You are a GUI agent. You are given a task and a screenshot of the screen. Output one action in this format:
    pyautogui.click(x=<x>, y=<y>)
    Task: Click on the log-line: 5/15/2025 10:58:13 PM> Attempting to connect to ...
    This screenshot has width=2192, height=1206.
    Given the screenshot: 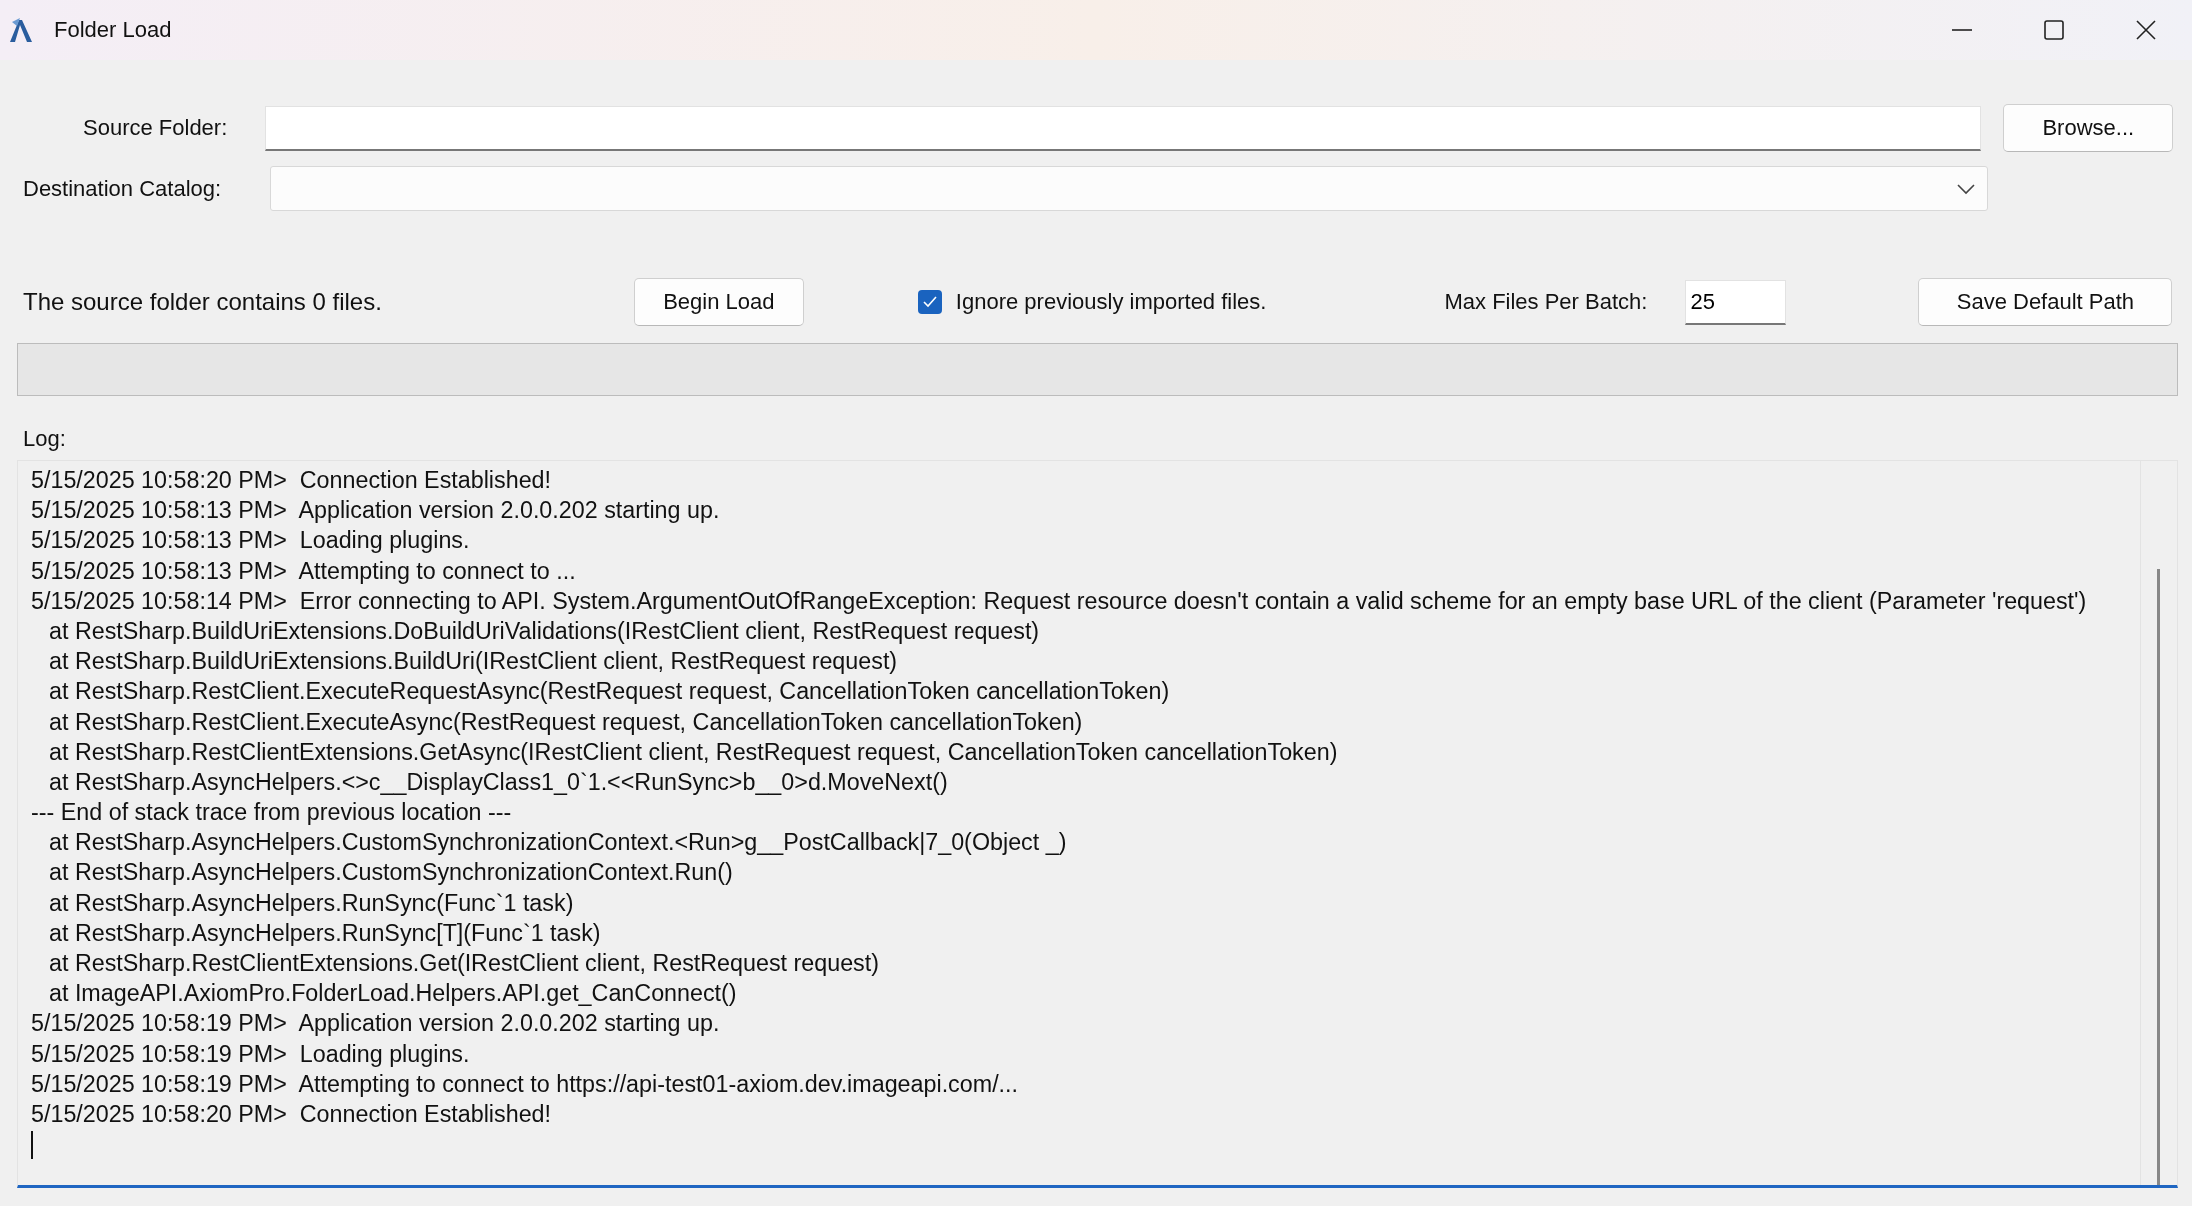 What is the action you would take?
    pyautogui.click(x=304, y=571)
    